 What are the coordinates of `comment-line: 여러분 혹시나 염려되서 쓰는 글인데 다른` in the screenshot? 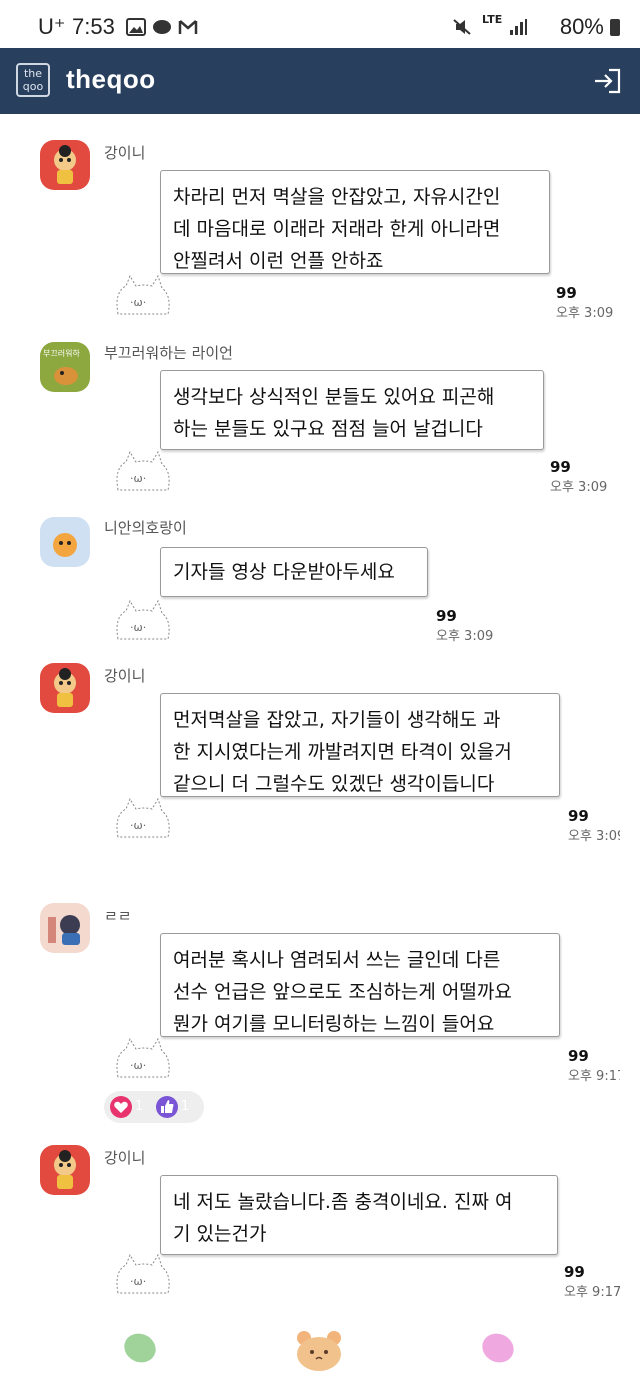 It's located at (337, 960).